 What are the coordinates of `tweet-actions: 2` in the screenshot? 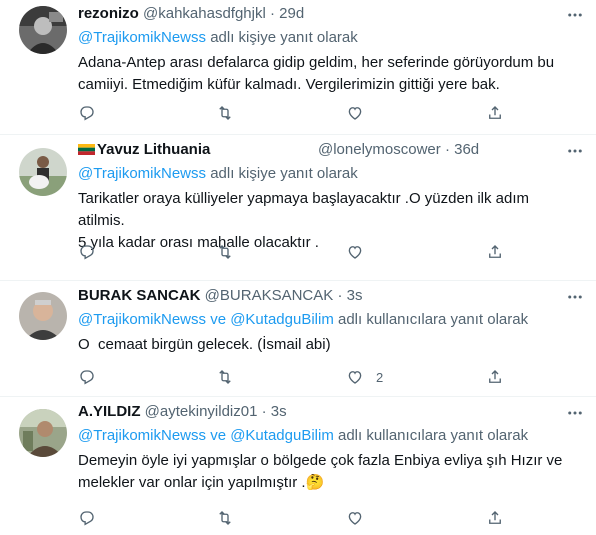 It's located at (293, 377).